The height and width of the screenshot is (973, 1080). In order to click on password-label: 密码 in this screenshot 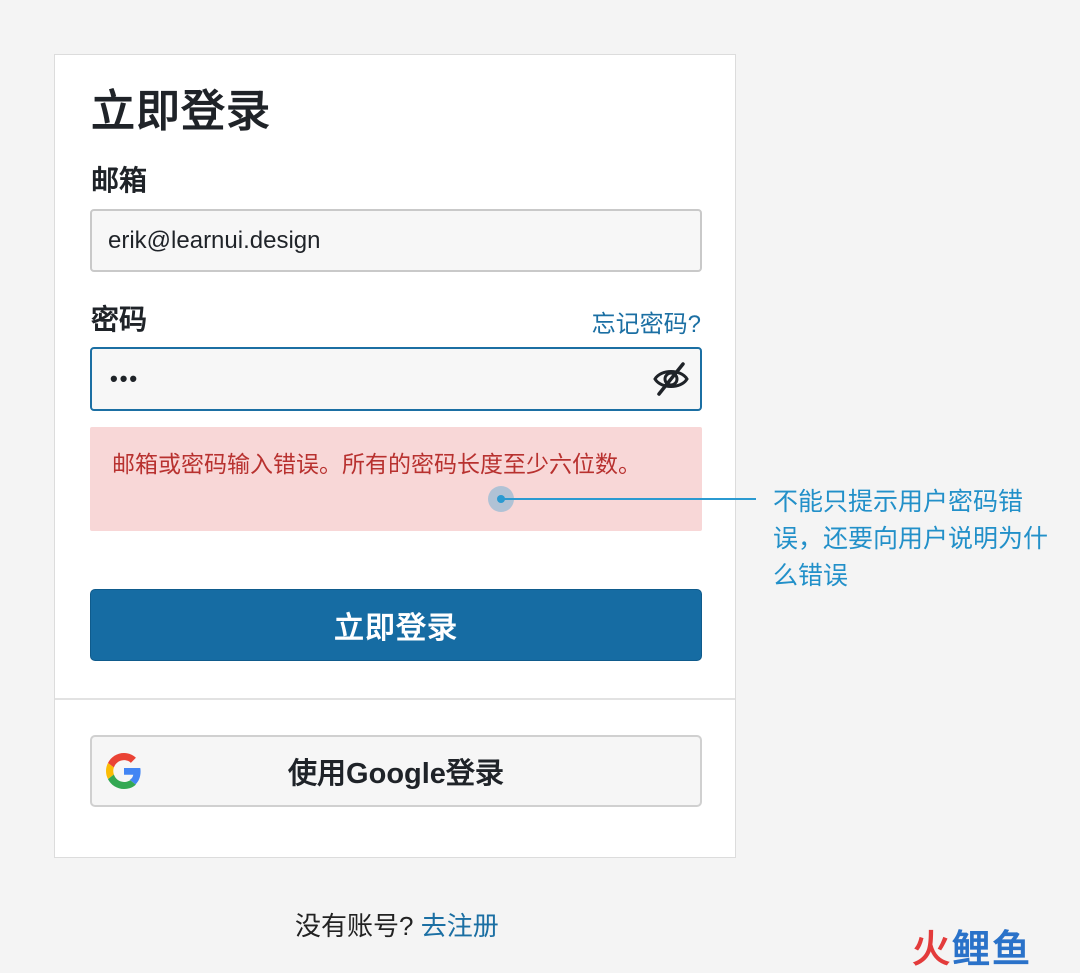, I will do `click(119, 319)`.